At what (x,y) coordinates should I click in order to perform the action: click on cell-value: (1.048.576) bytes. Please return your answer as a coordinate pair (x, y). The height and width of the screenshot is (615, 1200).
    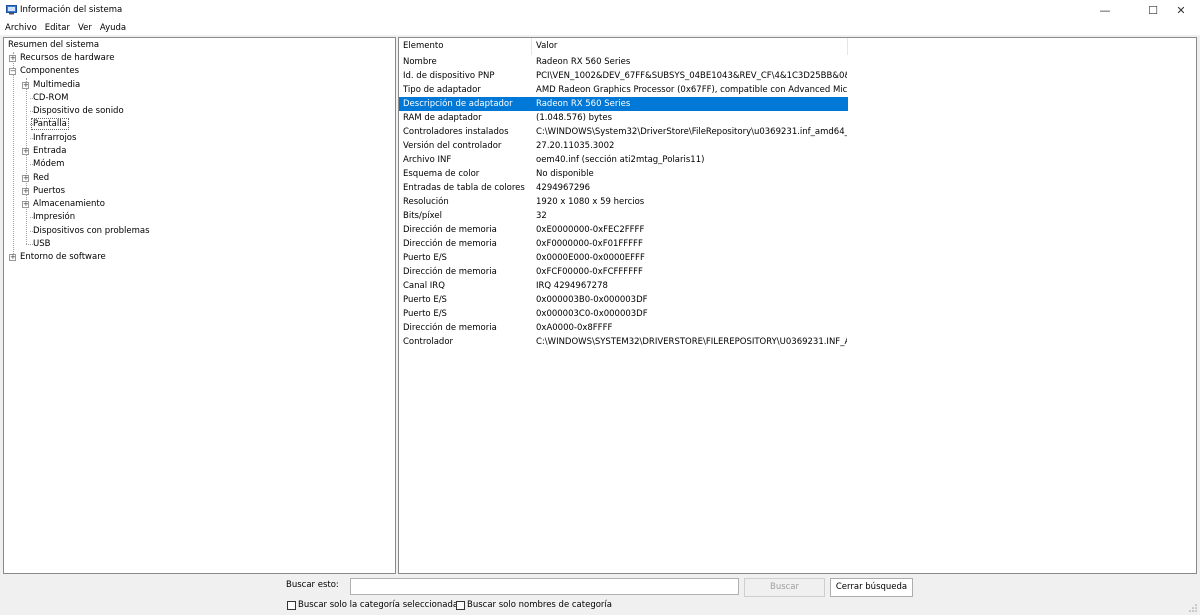
    Looking at the image, I should click on (574, 118).